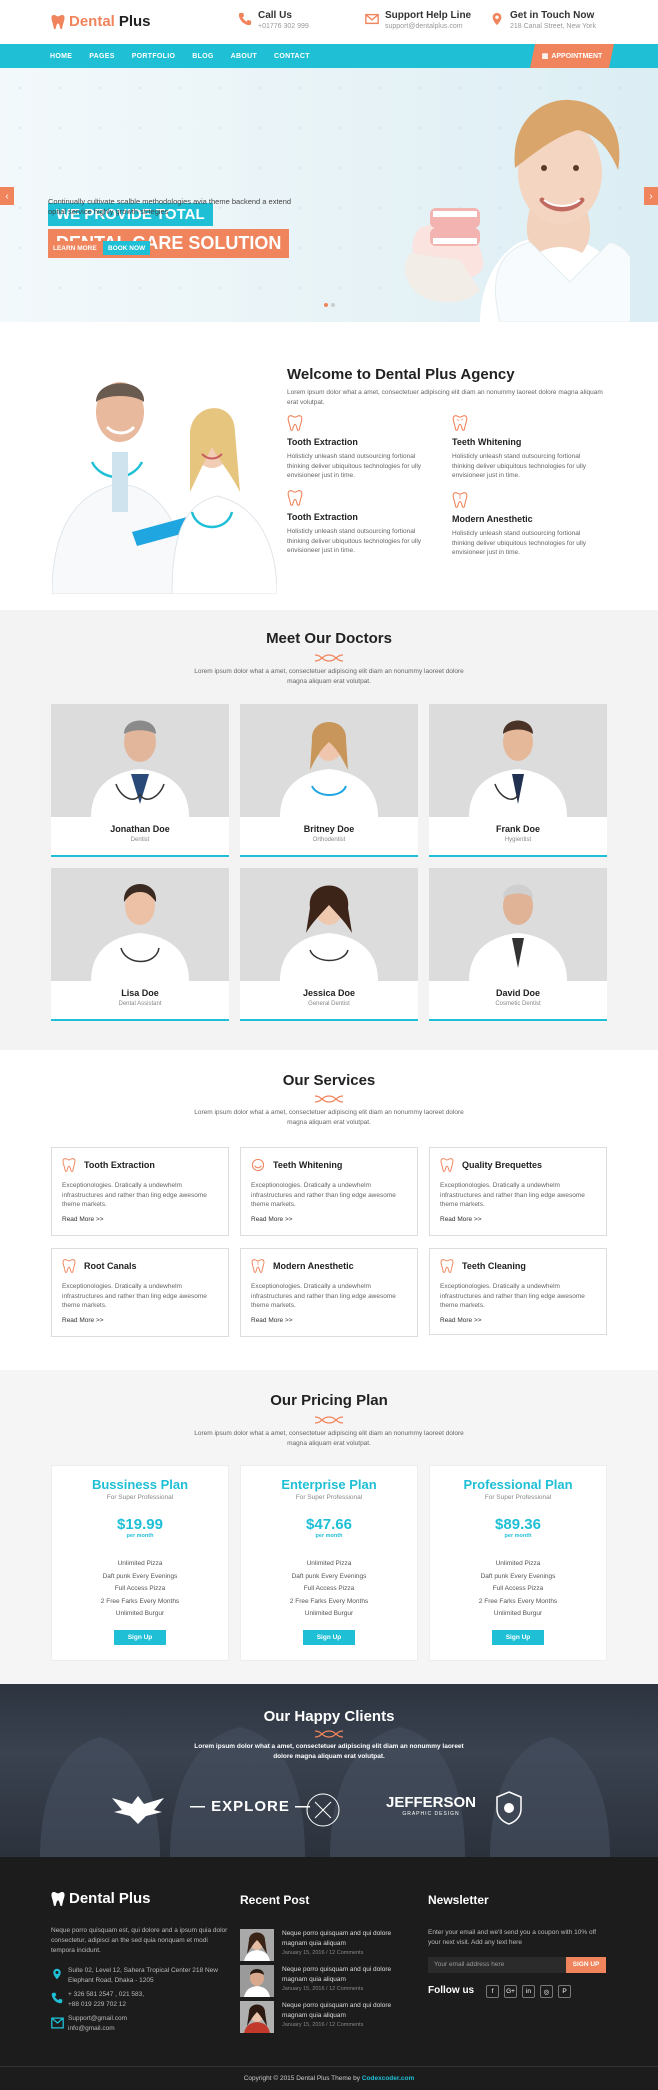  What do you see at coordinates (127, 248) in the screenshot?
I see `book-now-button: BOOK NOW` at bounding box center [127, 248].